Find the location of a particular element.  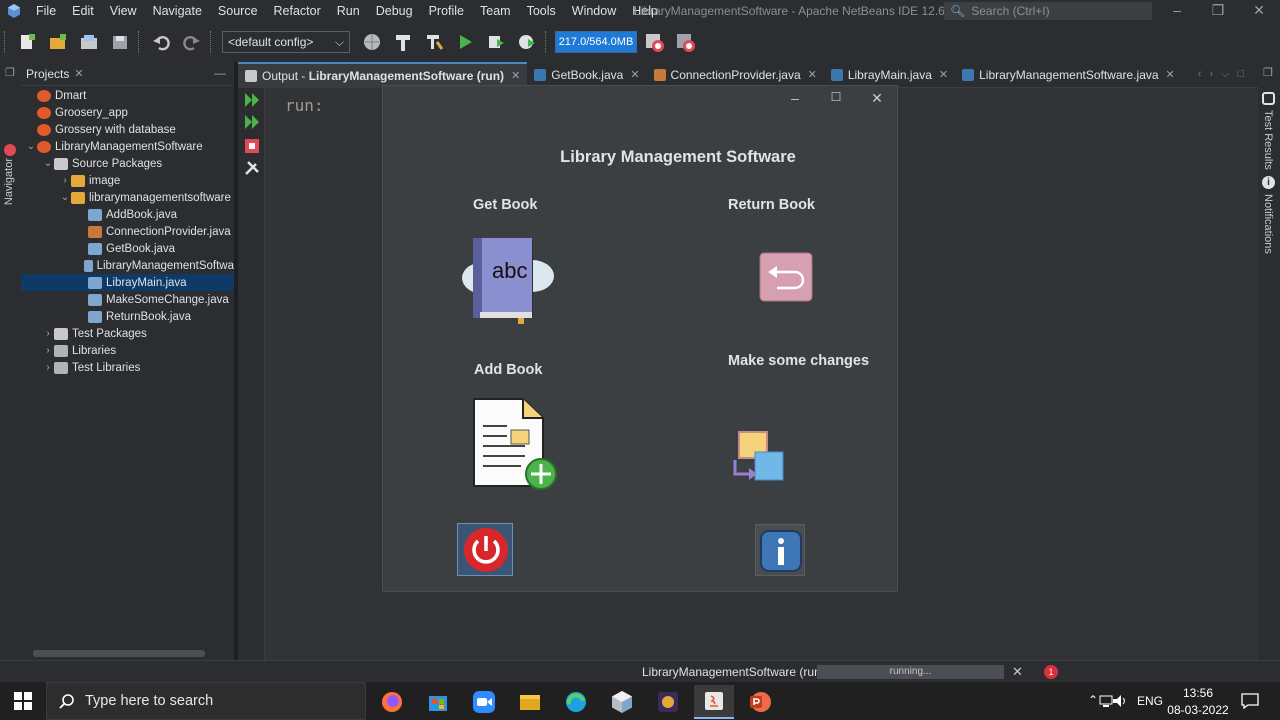

tree-item: › image is located at coordinates (127, 180).